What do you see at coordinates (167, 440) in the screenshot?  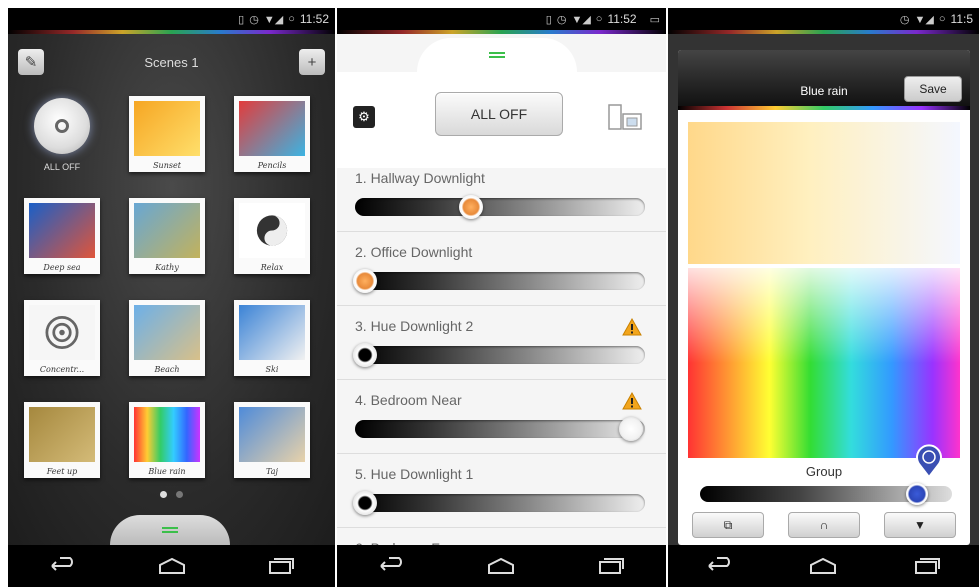 I see `scene-tile: Blue rain` at bounding box center [167, 440].